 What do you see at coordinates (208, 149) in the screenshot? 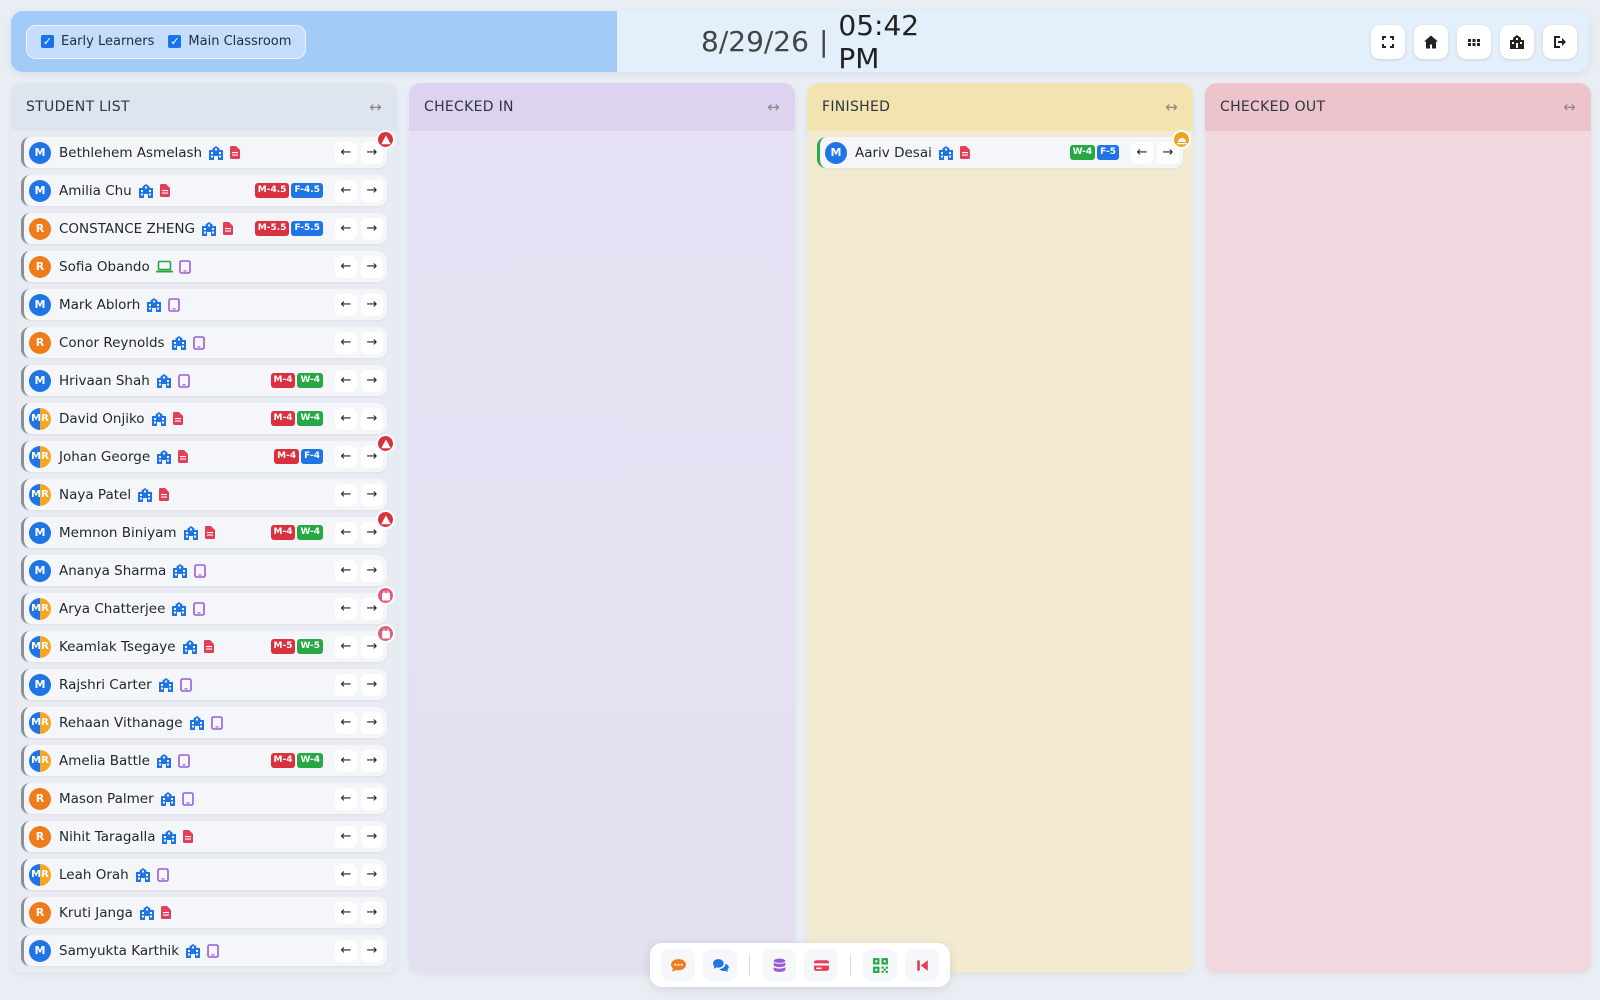
I see `student-row: M Bethlehem Asmelash ← →` at bounding box center [208, 149].